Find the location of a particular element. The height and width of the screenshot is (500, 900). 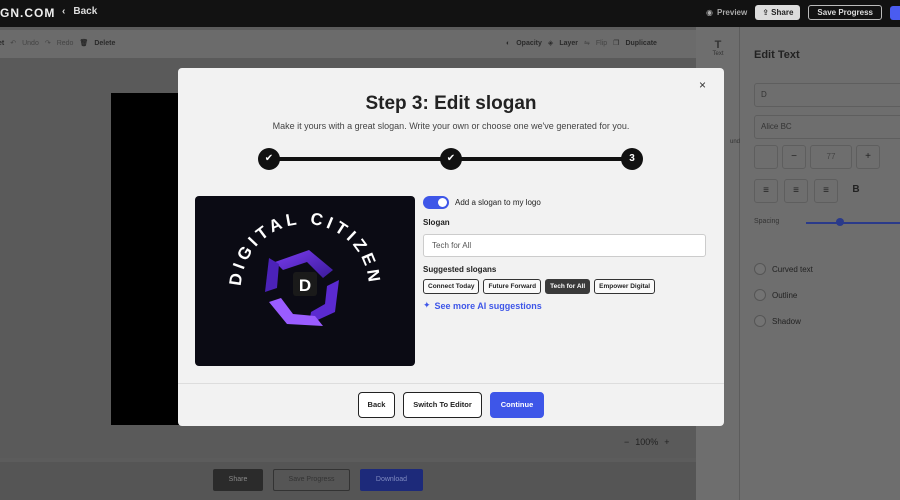

back-nav-label: Back is located at coordinates (85, 11).